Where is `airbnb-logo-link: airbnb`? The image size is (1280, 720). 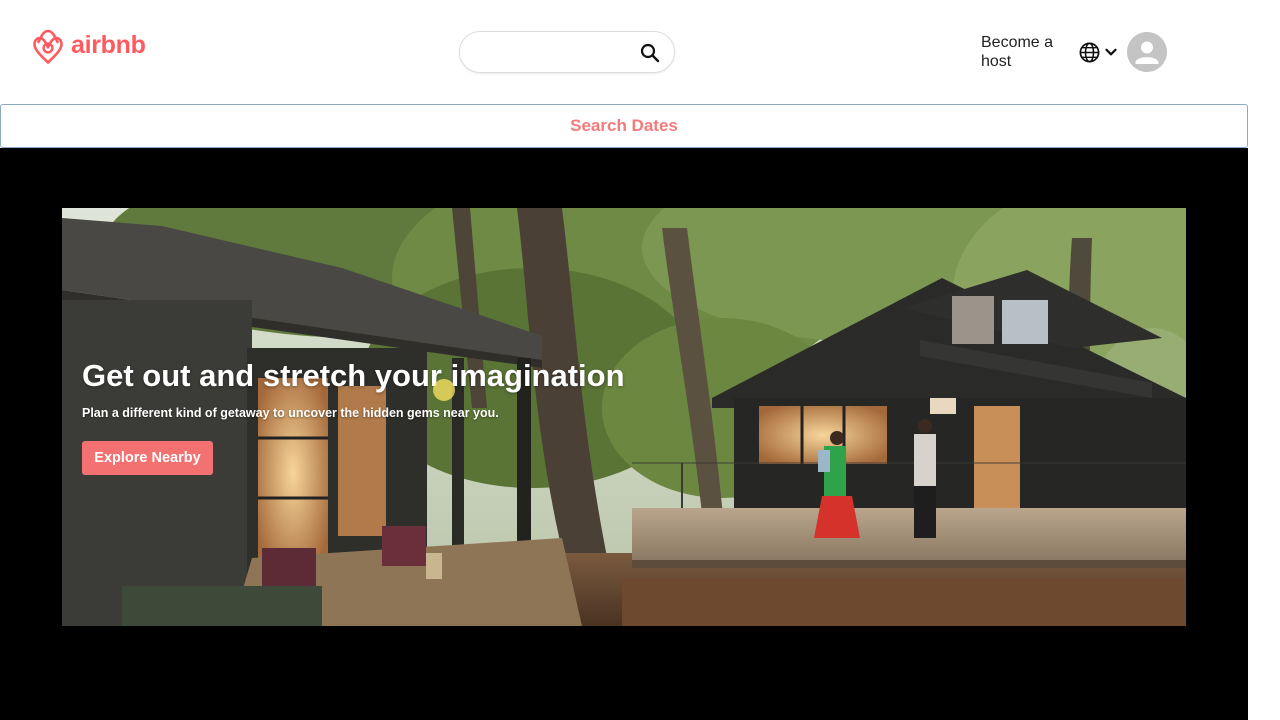 airbnb-logo-link: airbnb is located at coordinates (88, 47).